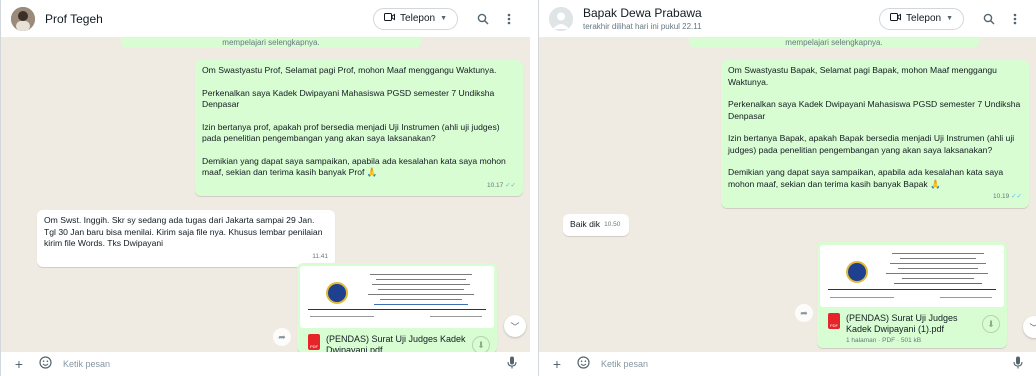 This screenshot has width=1036, height=376. Describe the element at coordinates (612, 224) in the screenshot. I see `message-time: 10.50` at that location.